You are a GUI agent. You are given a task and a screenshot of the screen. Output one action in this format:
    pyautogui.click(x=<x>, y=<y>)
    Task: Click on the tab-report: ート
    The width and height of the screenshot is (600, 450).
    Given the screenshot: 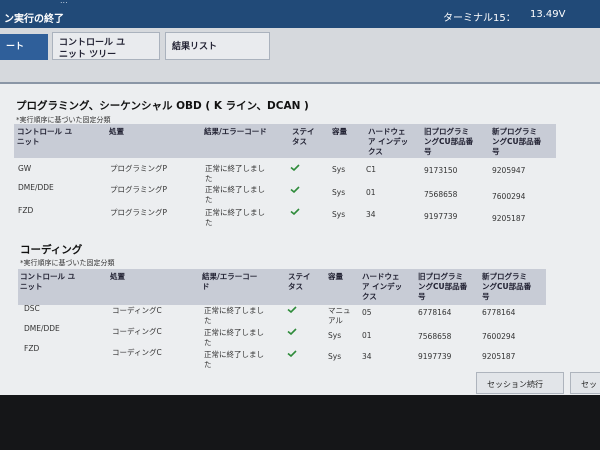 What is the action you would take?
    pyautogui.click(x=24, y=47)
    